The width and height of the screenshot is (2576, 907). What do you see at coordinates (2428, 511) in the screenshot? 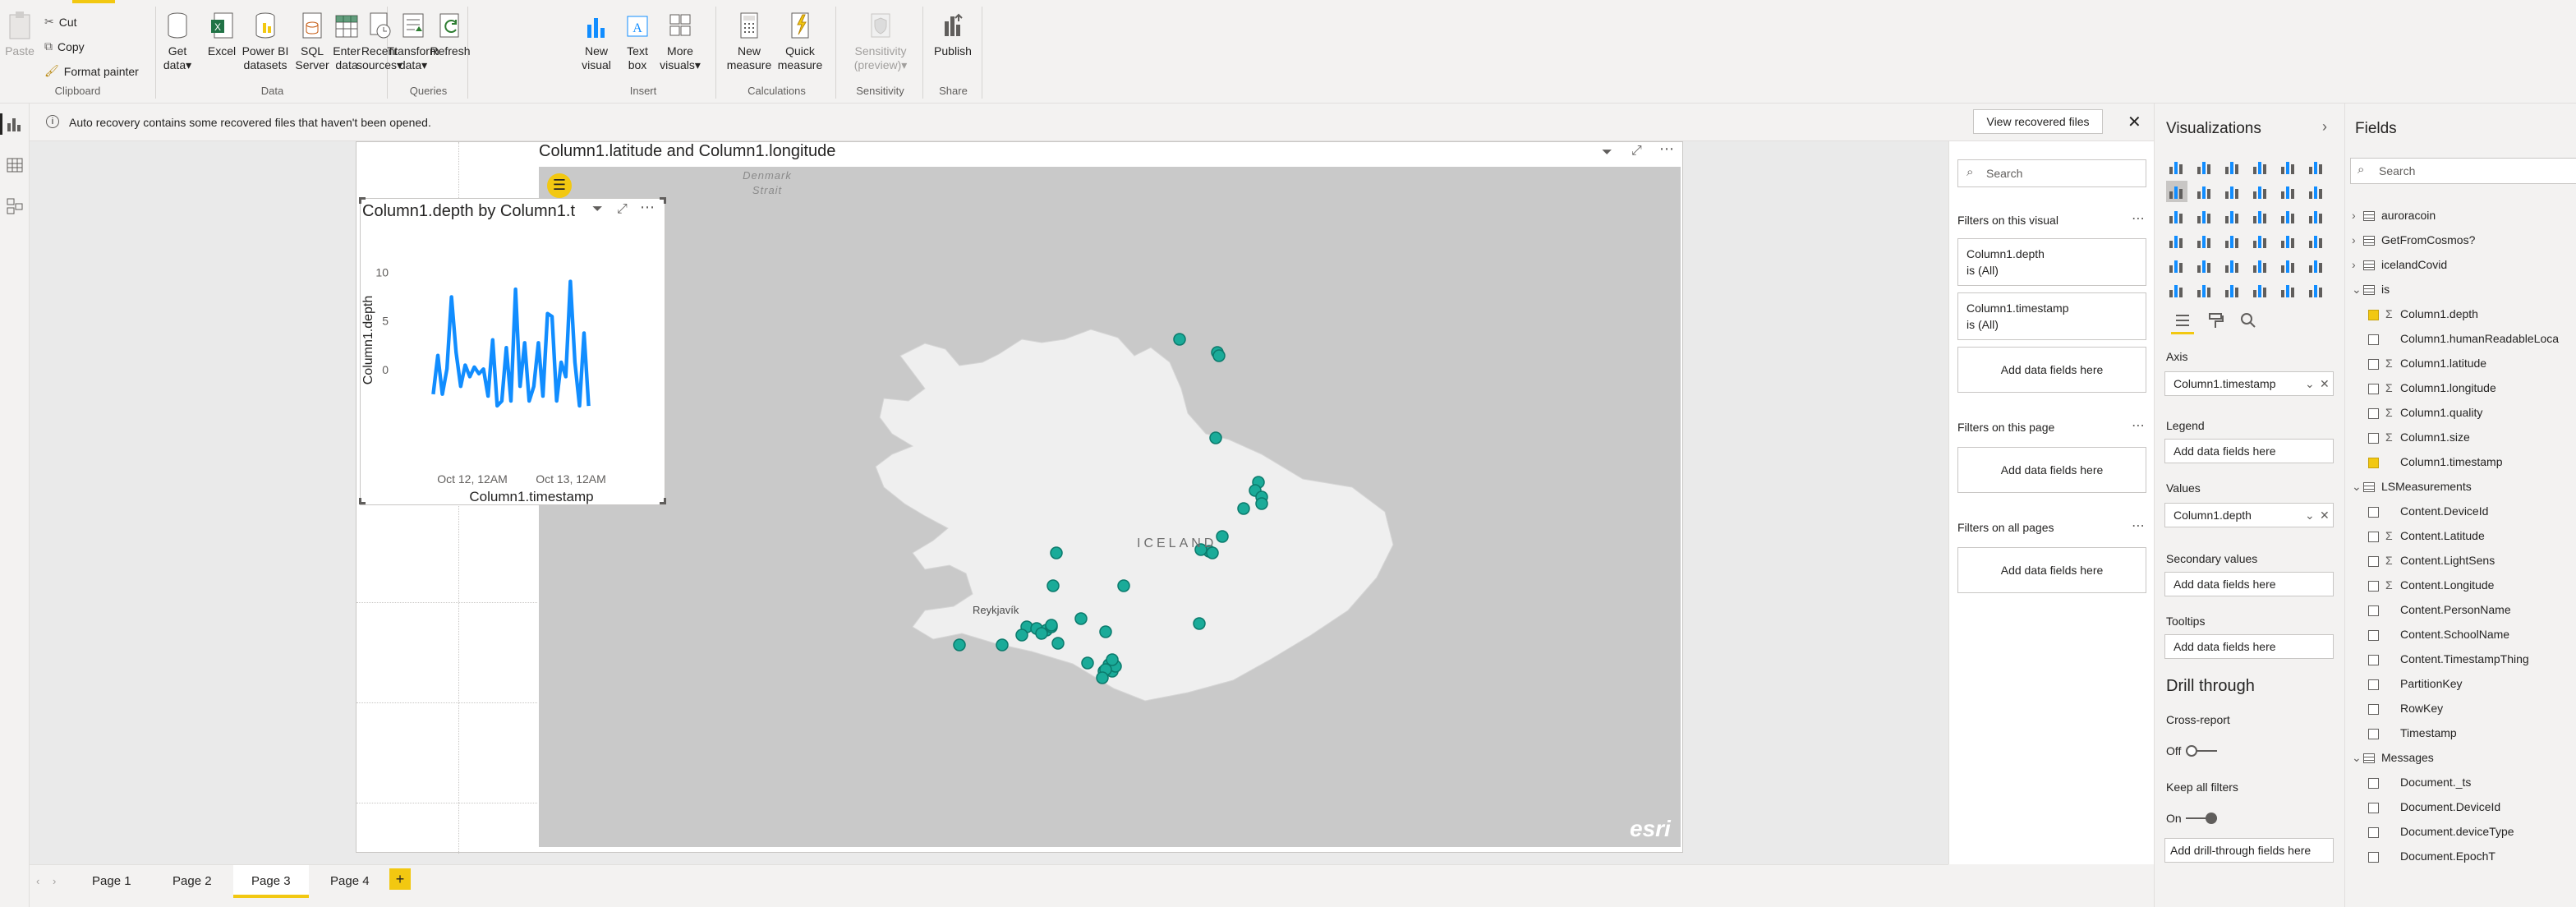
I see `field-row: Content.DeviceId` at bounding box center [2428, 511].